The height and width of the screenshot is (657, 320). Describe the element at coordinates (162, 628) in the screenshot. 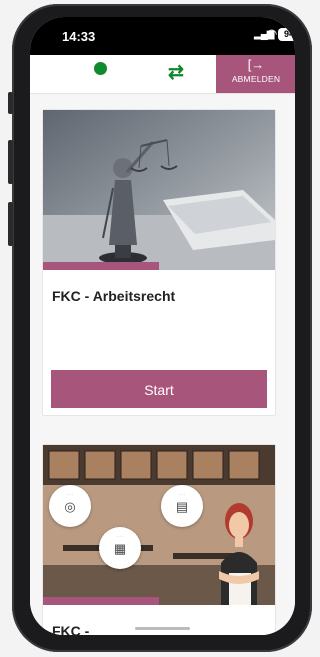

I see `home-indicator` at that location.